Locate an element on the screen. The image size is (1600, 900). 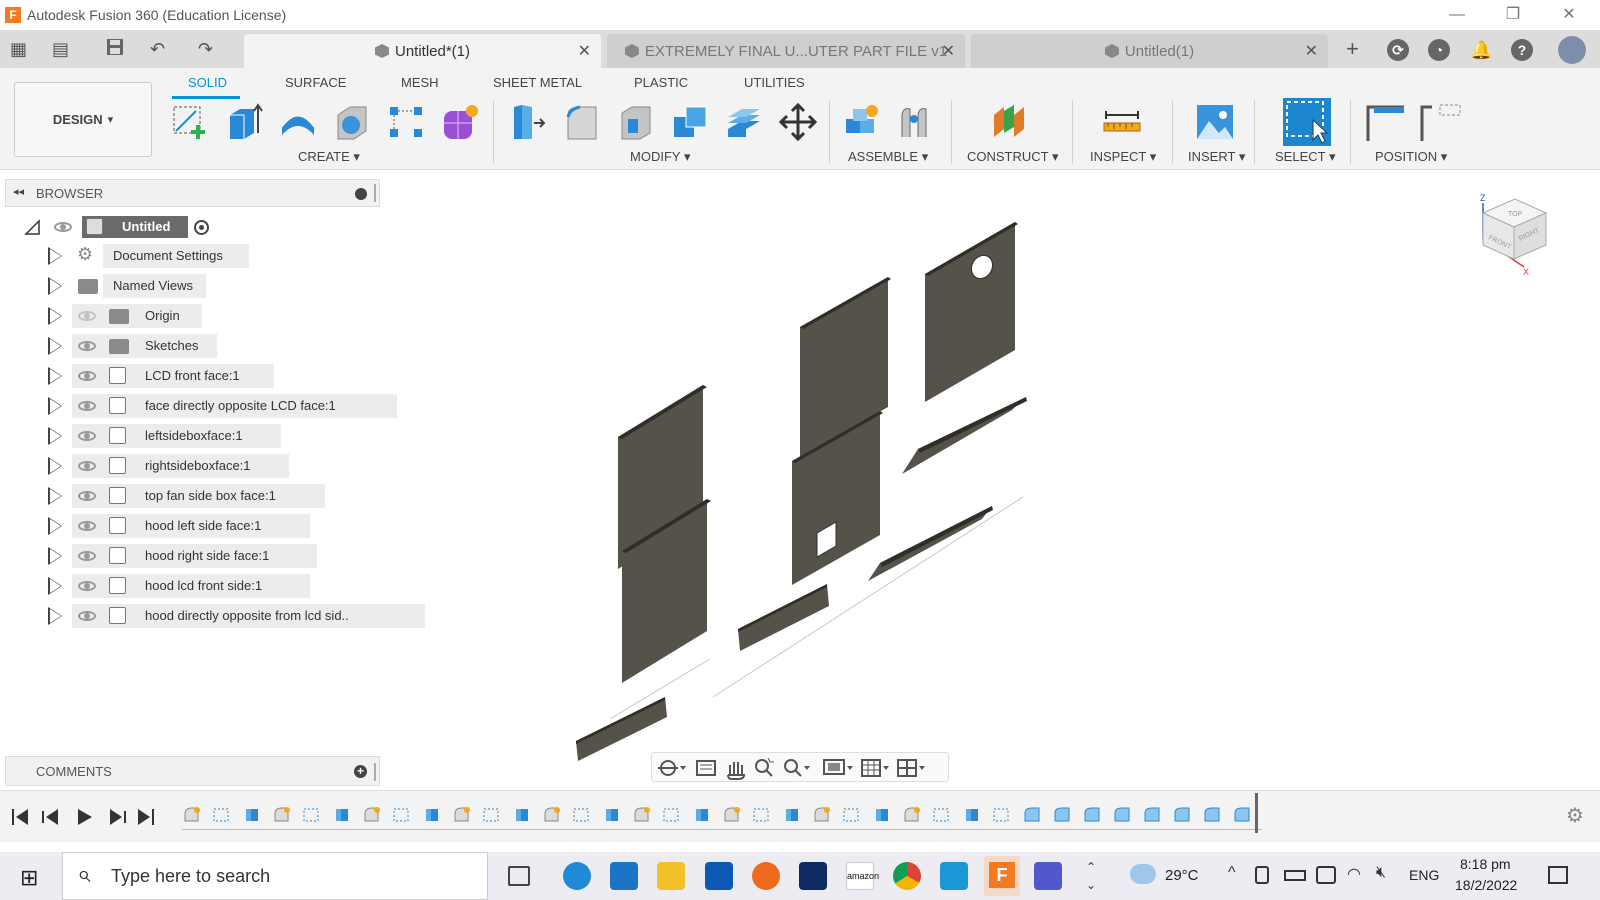
zoom-icon is located at coordinates (764, 767).